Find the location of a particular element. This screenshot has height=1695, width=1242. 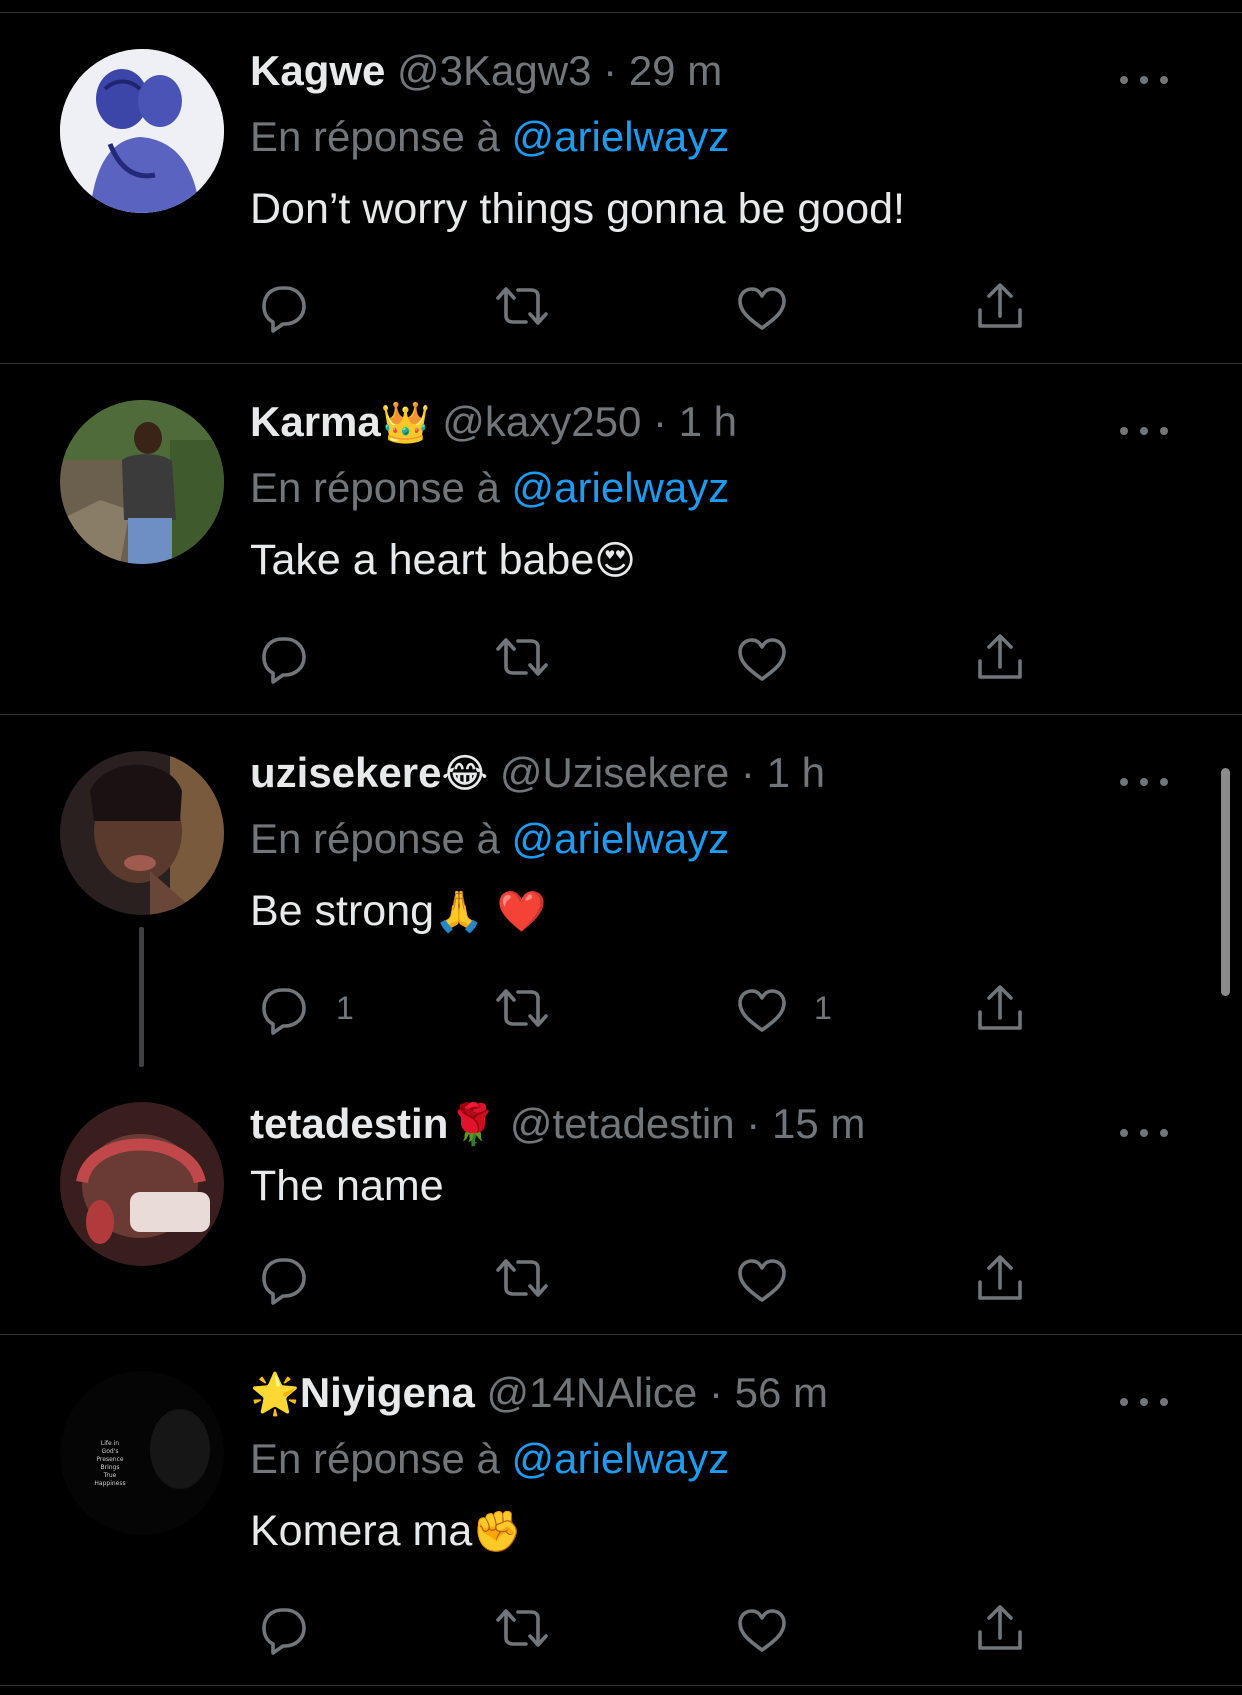

like-count: 1 is located at coordinates (823, 1007).